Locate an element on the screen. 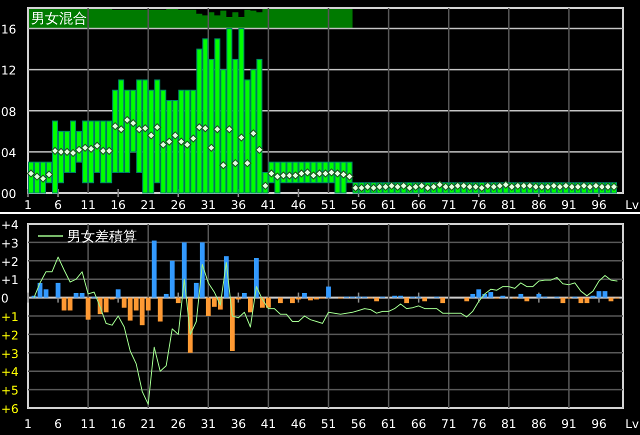 This screenshot has height=435, width=640. axis-tick-label: 0 is located at coordinates (5, 299).